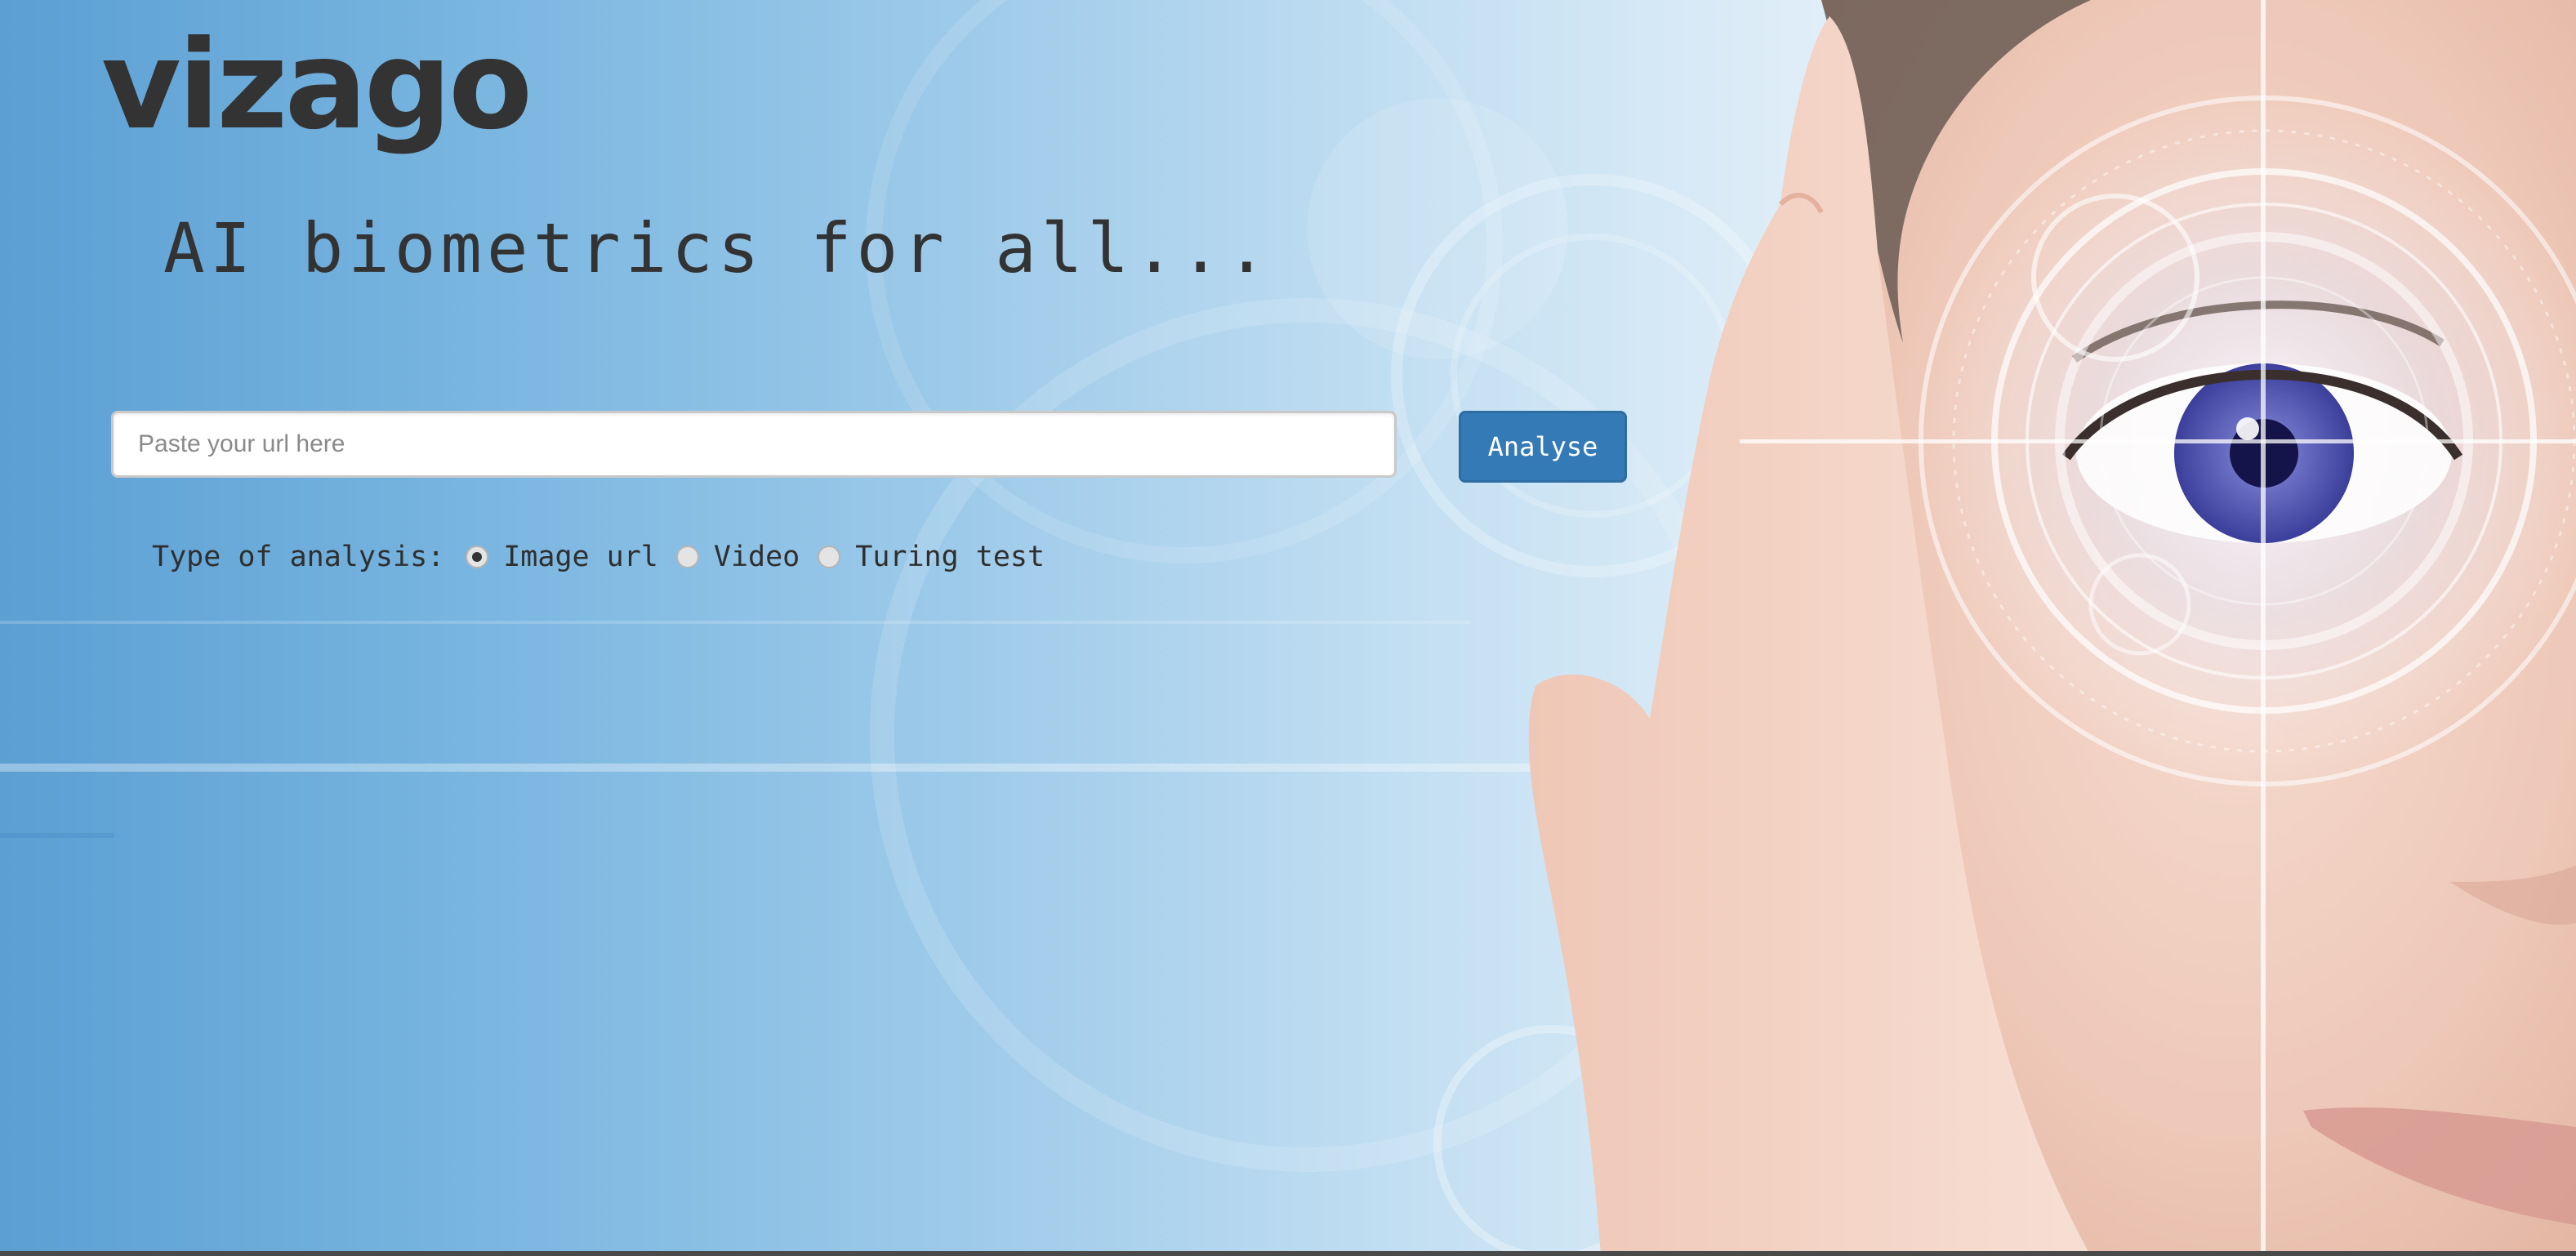 This screenshot has width=2576, height=1256. Describe the element at coordinates (756, 557) in the screenshot. I see `radio-label-video: Video` at that location.